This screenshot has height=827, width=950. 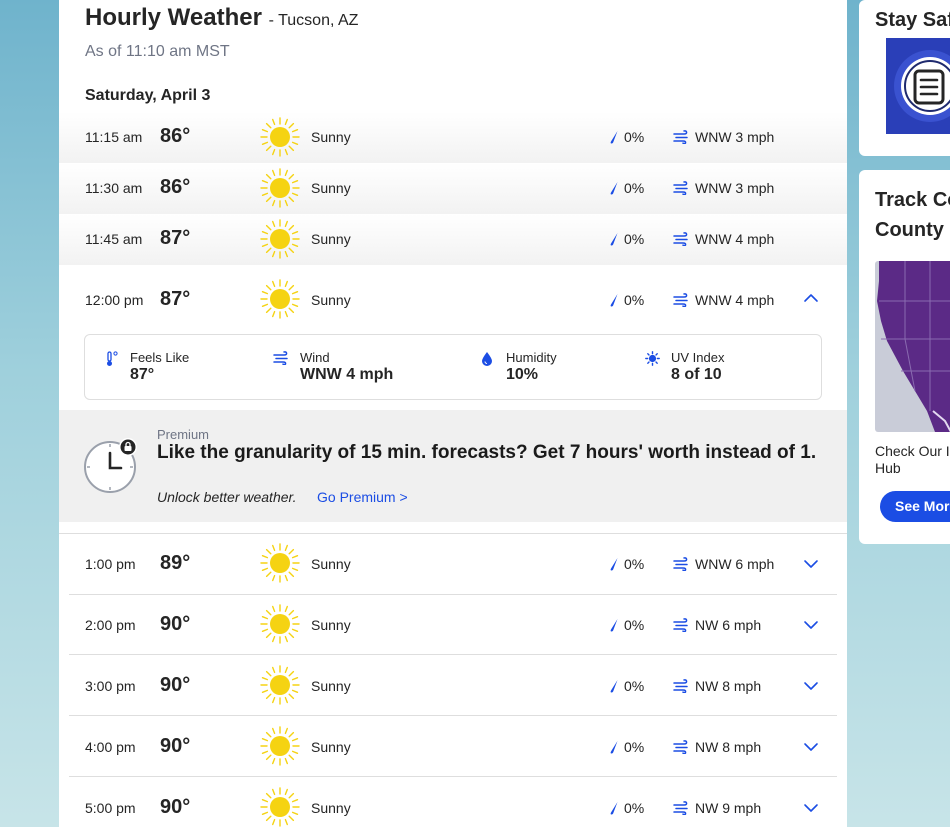 I want to click on hour-row: 1:00 pm 89° Sunny 0% WNW 6 mph, so click(x=453, y=564).